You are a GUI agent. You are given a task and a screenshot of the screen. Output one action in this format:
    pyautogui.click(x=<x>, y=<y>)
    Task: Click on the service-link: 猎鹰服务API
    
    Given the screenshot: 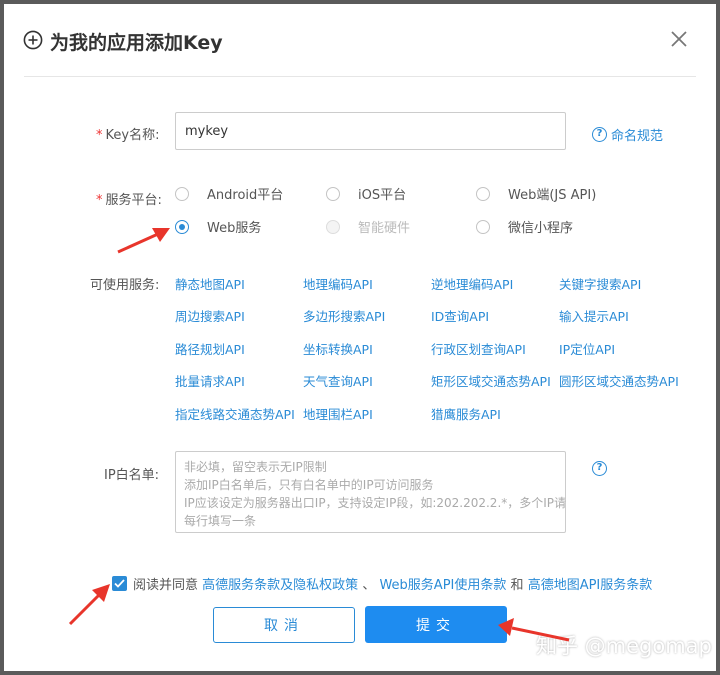 What is the action you would take?
    pyautogui.click(x=466, y=413)
    